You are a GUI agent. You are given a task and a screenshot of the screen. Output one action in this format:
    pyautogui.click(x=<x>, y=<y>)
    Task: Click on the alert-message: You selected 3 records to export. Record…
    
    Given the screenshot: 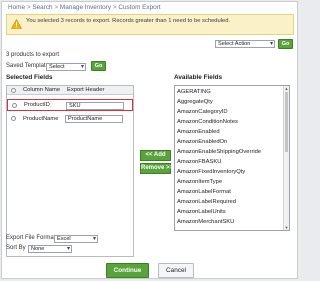 What is the action you would take?
    pyautogui.click(x=128, y=21)
    